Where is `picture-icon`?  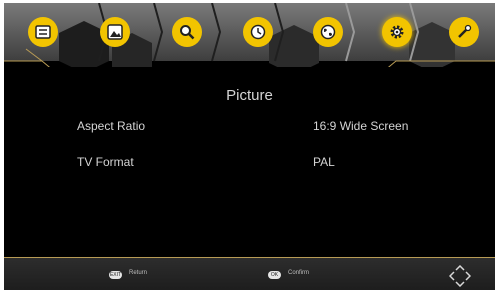 picture-icon is located at coordinates (115, 32).